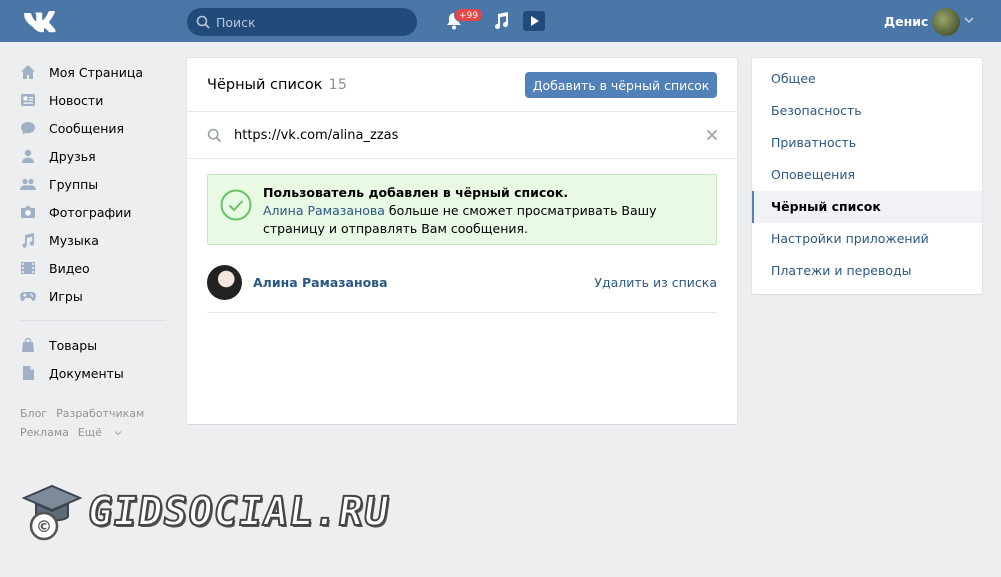  Describe the element at coordinates (69, 268) in the screenshot. I see `nav-item-label: Видео` at that location.